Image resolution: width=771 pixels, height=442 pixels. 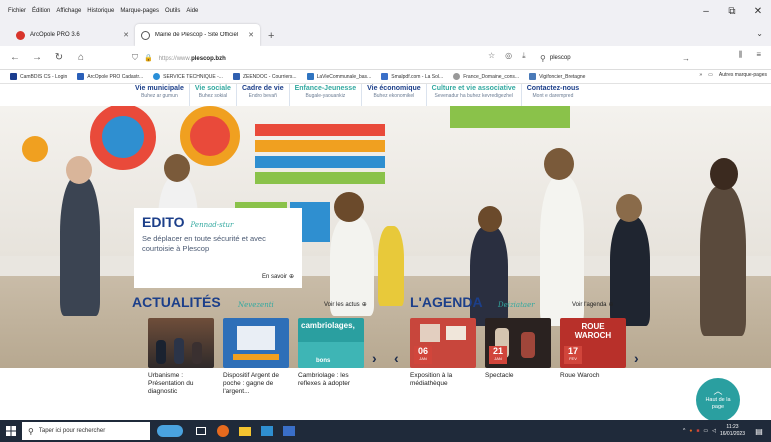 I want to click on decor-stripe, so click(x=320, y=178).